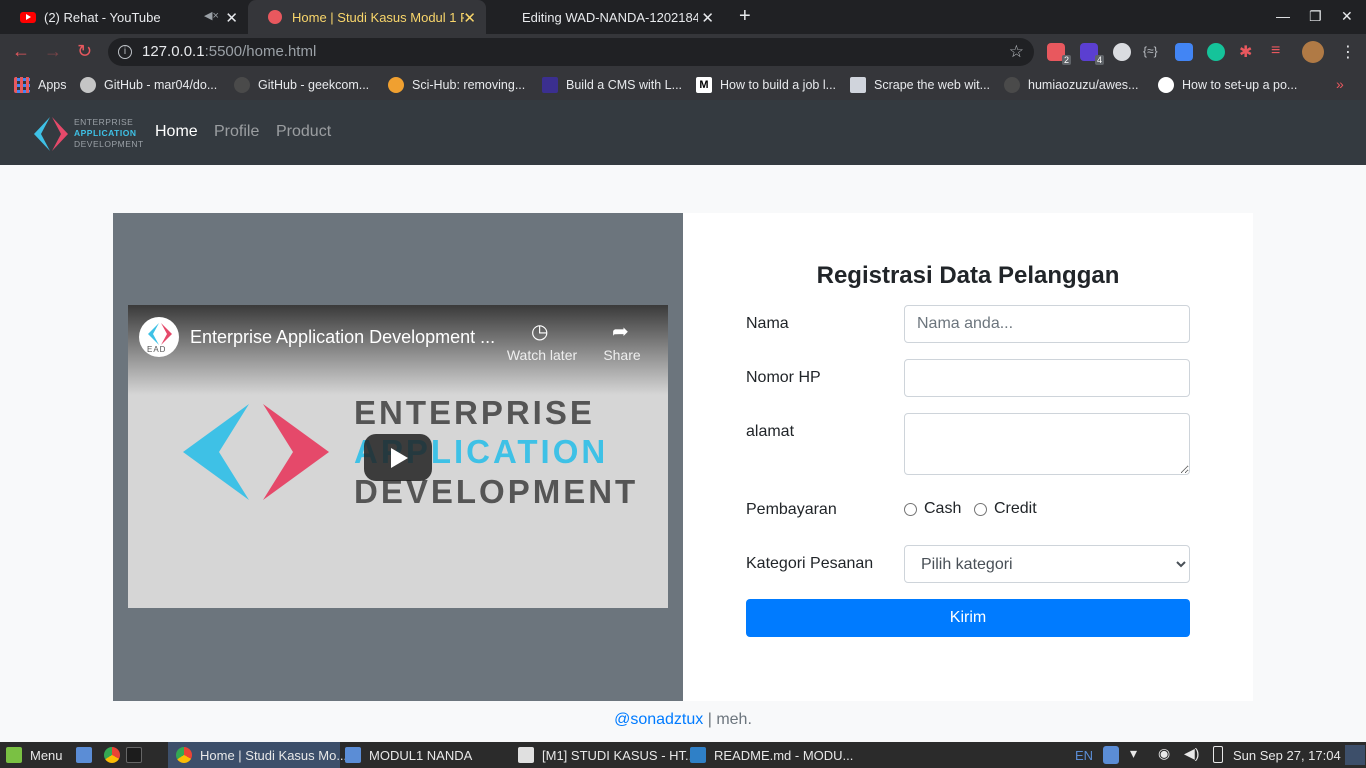  I want to click on grammarly-icon, so click(1216, 52).